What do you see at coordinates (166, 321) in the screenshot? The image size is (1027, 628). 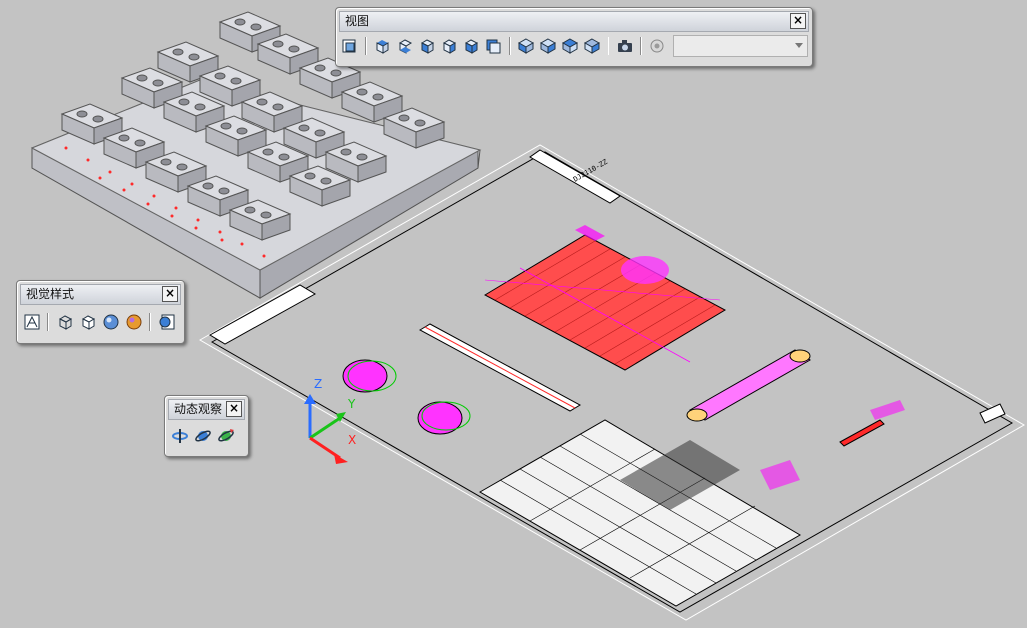 I see `visual-style-manager-icon` at bounding box center [166, 321].